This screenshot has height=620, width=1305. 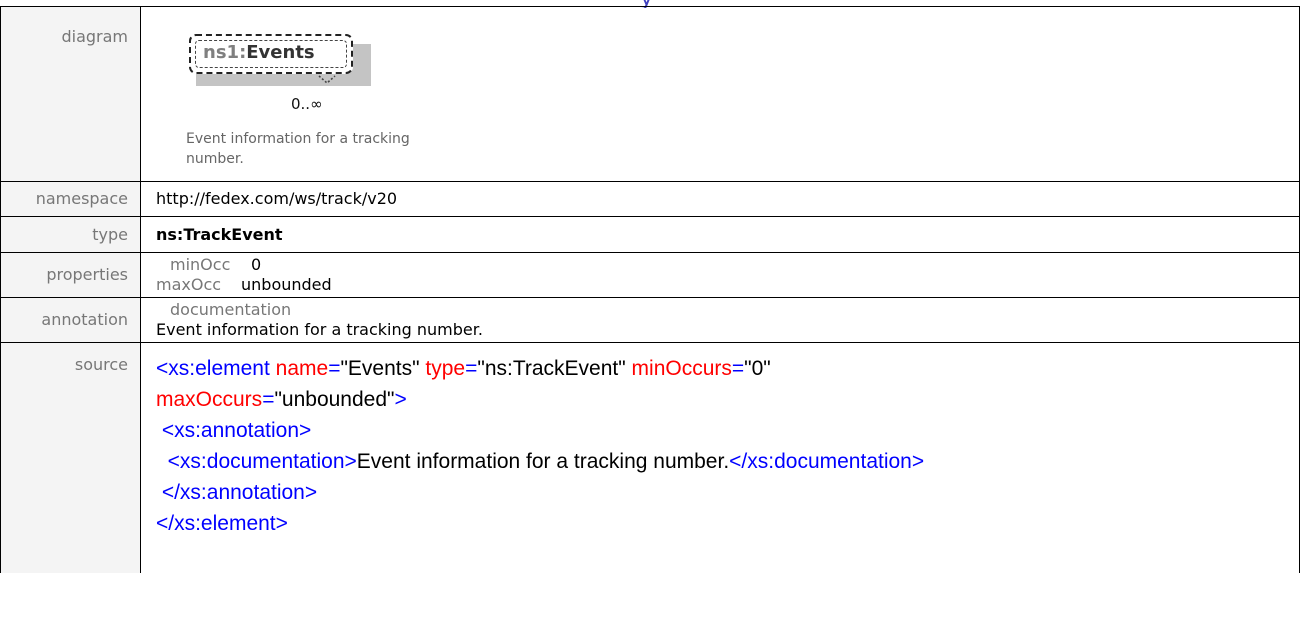 I want to click on element-prefix: ns1, so click(x=221, y=52).